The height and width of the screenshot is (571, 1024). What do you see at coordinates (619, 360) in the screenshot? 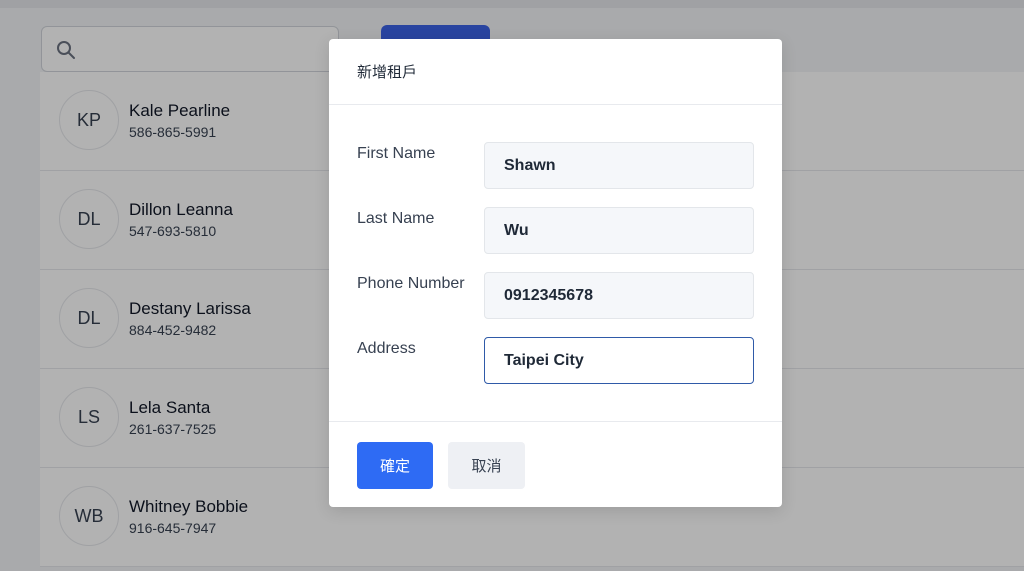
I see `address-field` at bounding box center [619, 360].